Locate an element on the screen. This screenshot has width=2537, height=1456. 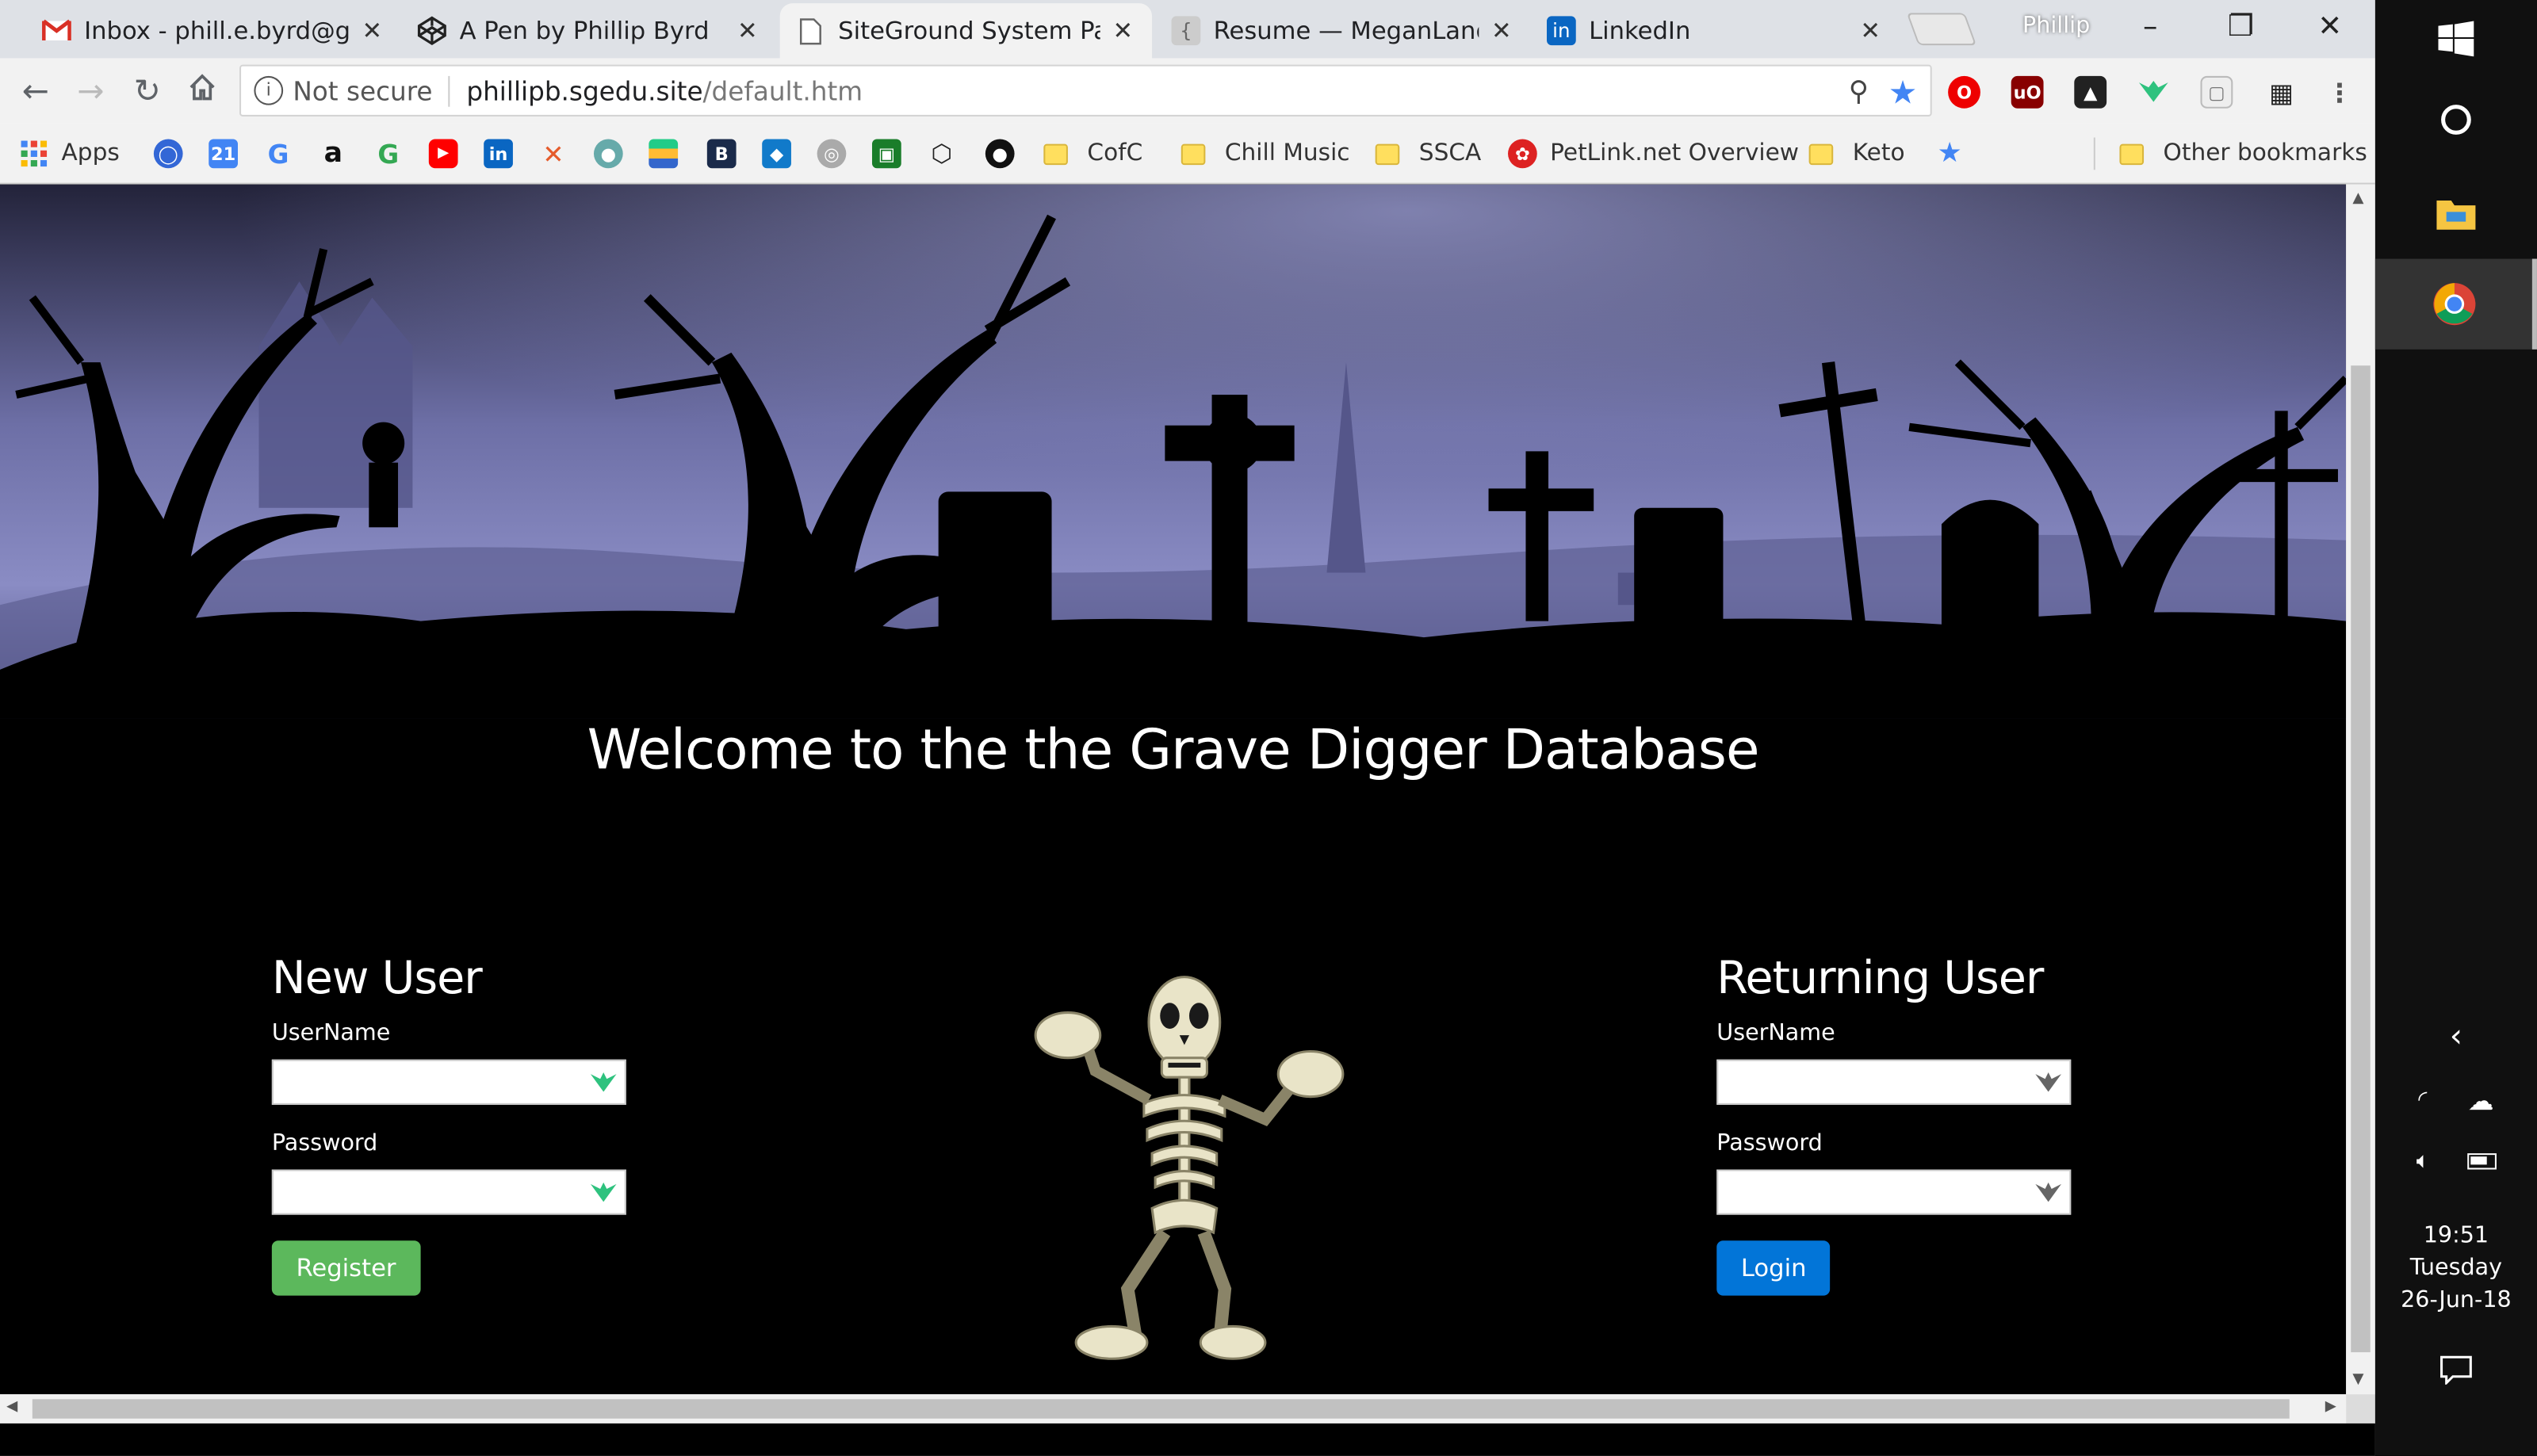
pocket-icon: ▢ is located at coordinates (2216, 92).